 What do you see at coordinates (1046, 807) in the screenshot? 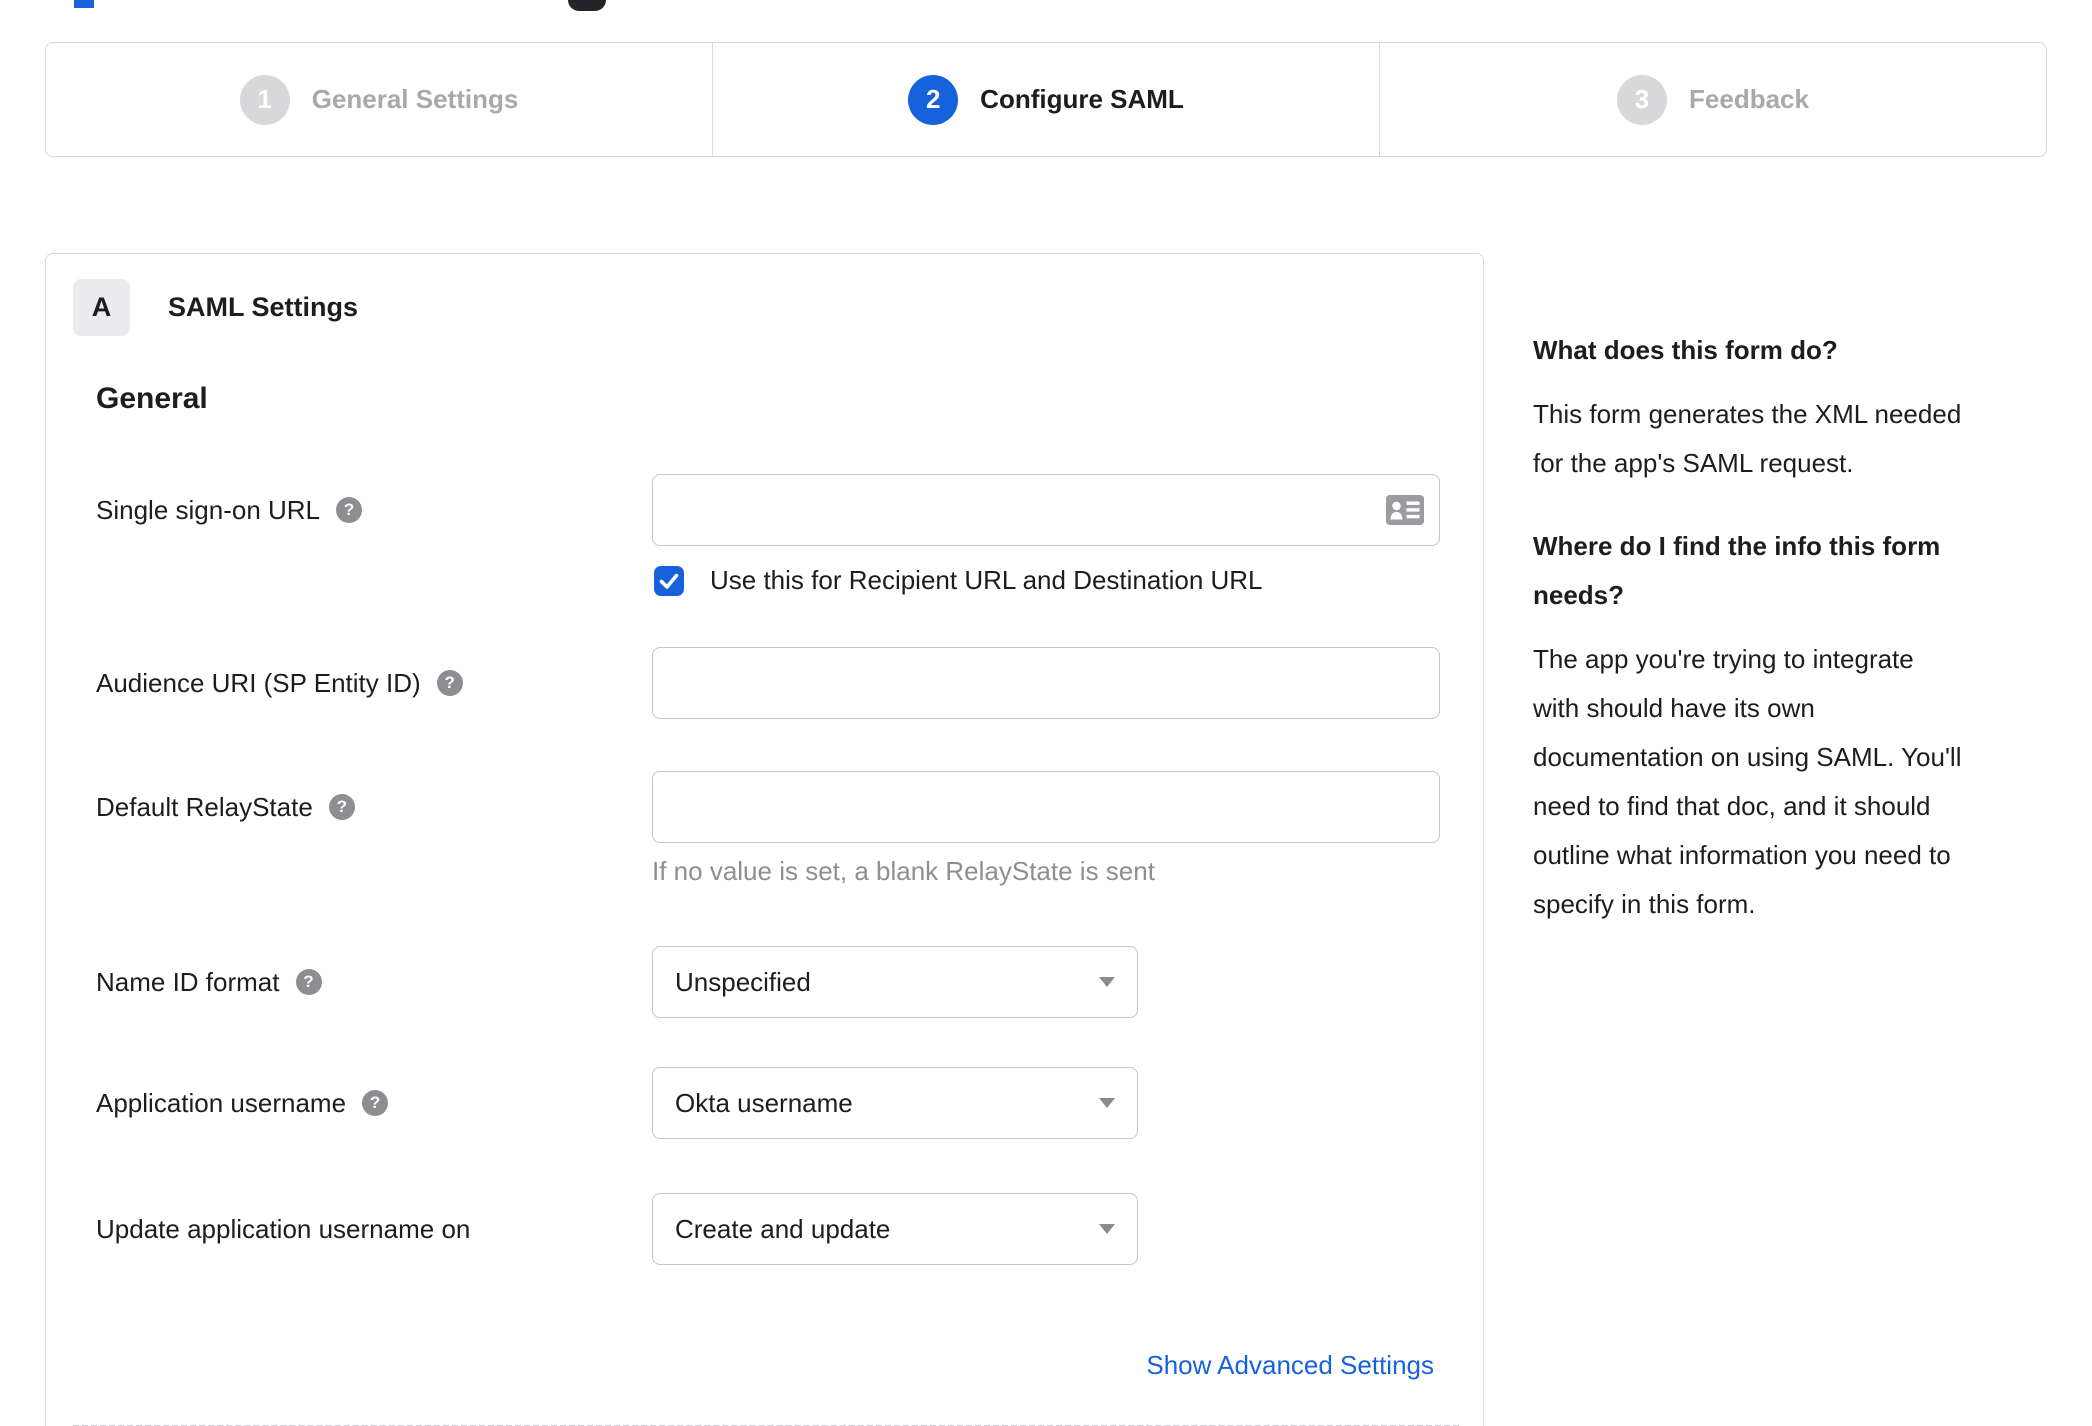
I see `relay-state-input` at bounding box center [1046, 807].